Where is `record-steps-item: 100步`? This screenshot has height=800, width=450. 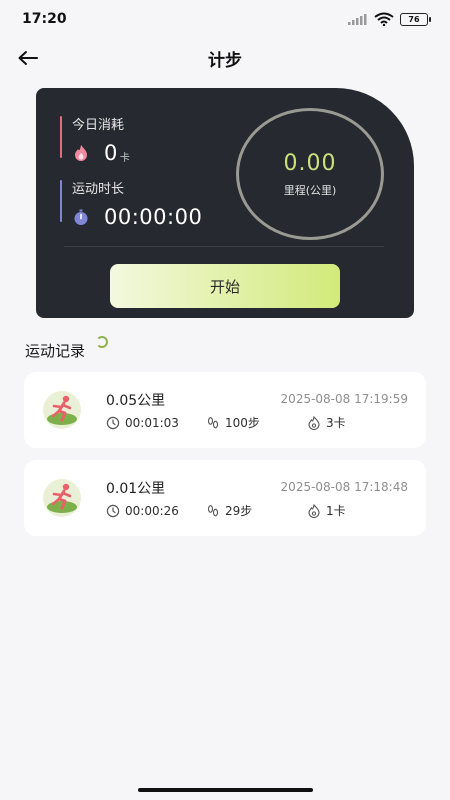
record-steps-item: 100步 is located at coordinates (256, 422).